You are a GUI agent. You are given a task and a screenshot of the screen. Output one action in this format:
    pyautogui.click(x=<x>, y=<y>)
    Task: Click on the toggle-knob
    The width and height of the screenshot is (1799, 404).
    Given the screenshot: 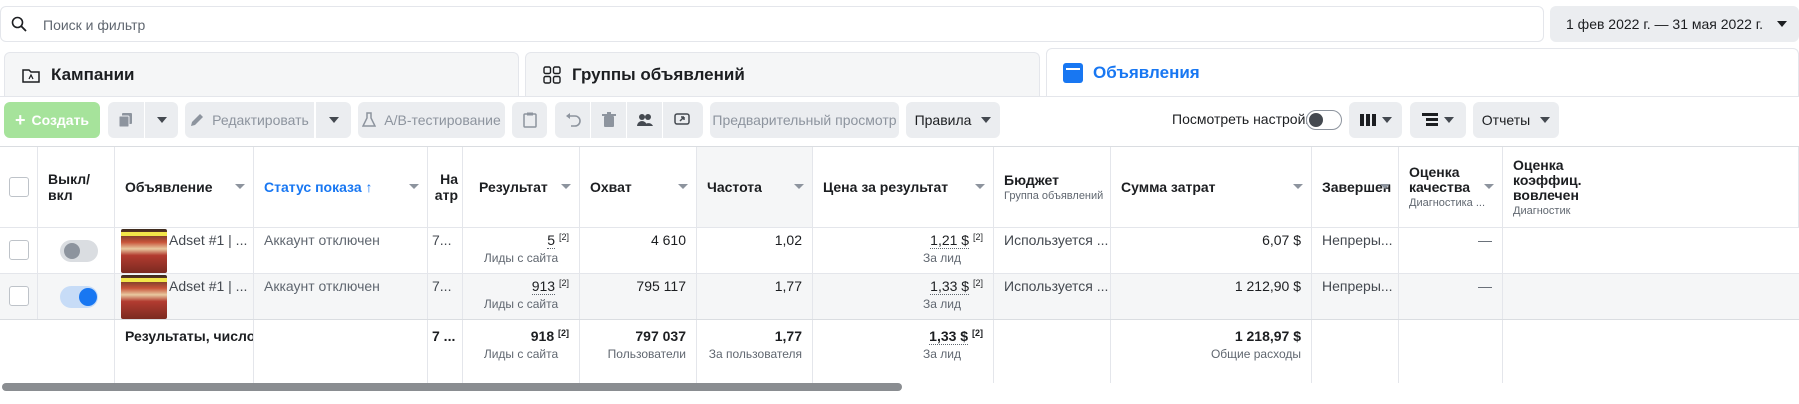 What is the action you would take?
    pyautogui.click(x=72, y=251)
    